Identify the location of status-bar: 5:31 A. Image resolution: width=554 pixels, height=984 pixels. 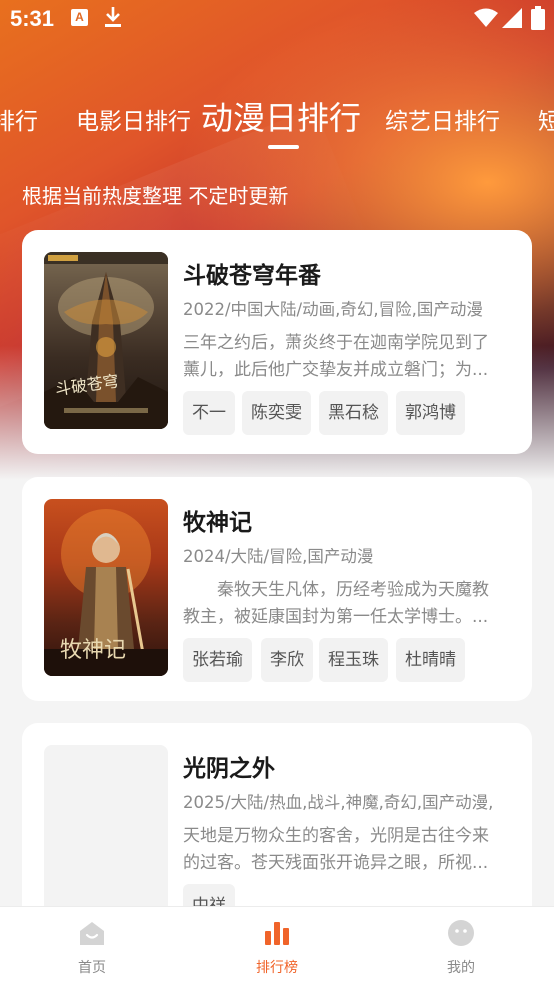
(277, 20).